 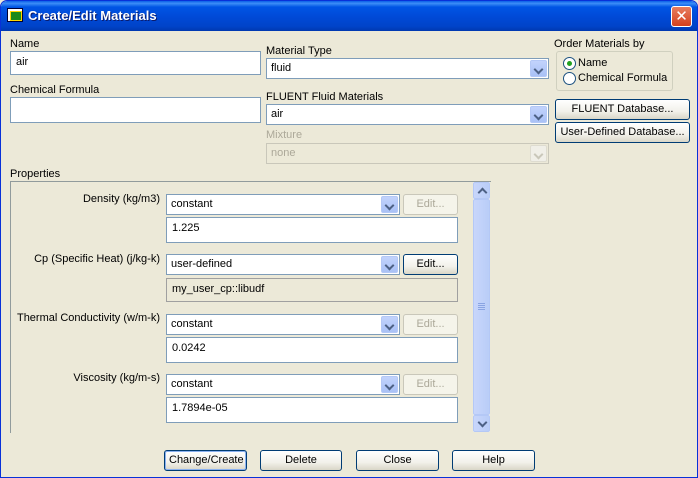 I want to click on density-method-value: constant, so click(x=192, y=204).